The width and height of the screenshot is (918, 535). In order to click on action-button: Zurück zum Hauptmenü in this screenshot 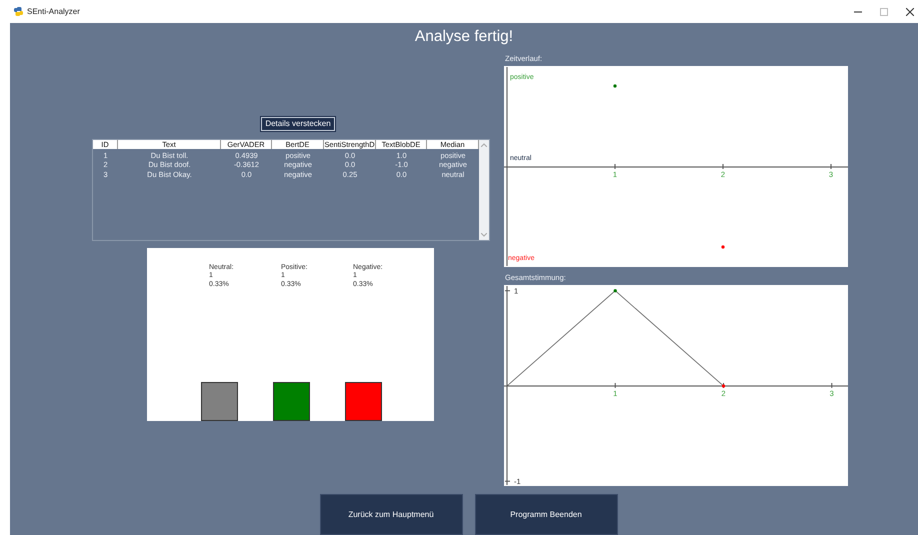, I will do `click(391, 514)`.